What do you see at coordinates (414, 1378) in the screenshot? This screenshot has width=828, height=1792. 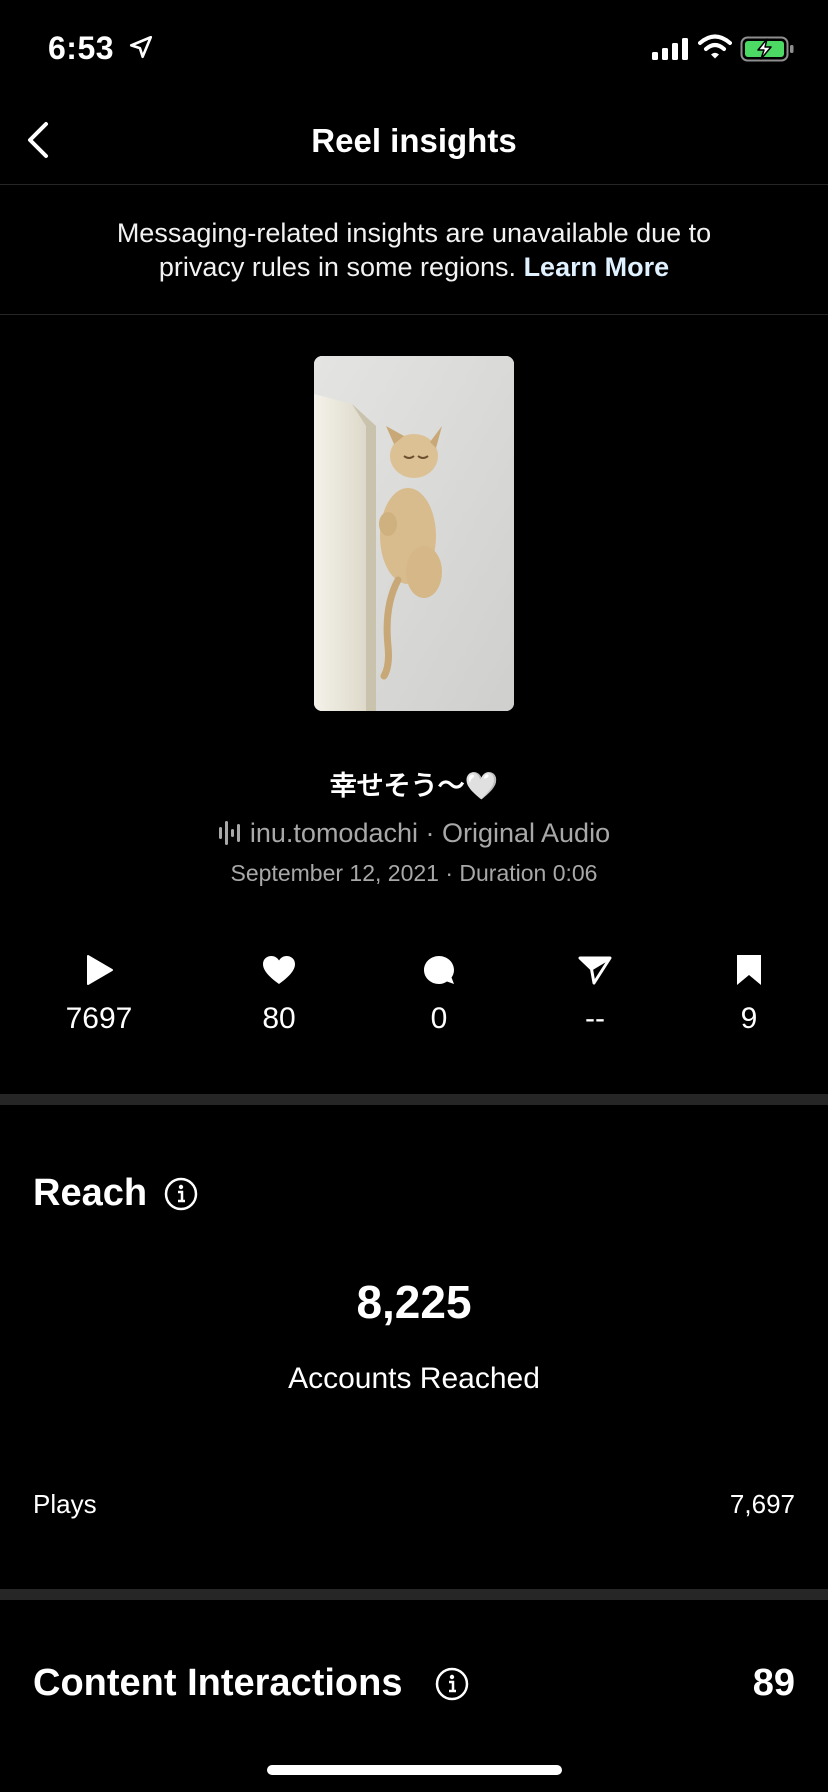 I see `accounts-reached-label: Accounts Reached` at bounding box center [414, 1378].